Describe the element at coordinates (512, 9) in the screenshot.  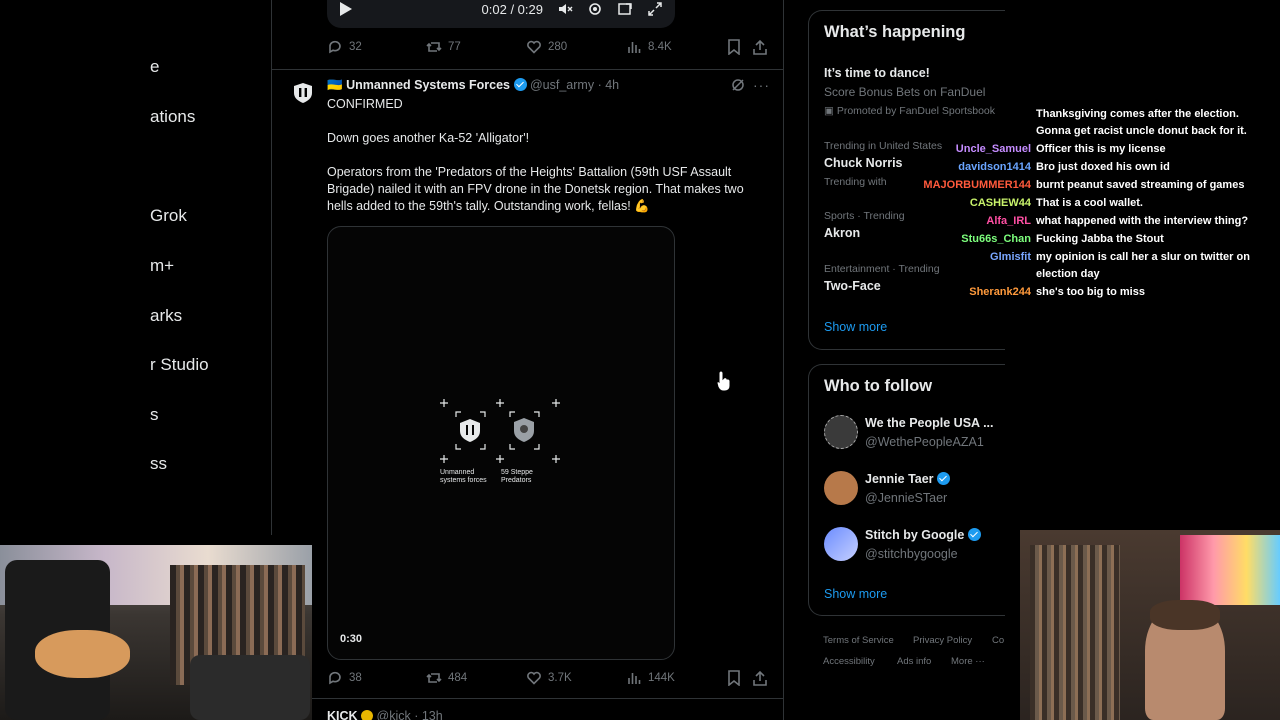
I see `video-time: 0:02 / 0:29` at that location.